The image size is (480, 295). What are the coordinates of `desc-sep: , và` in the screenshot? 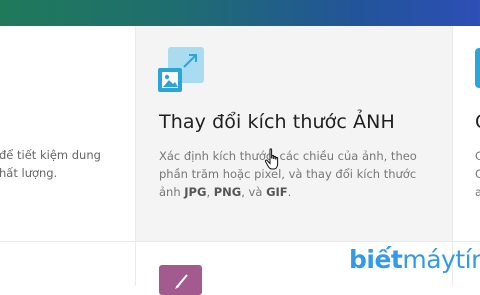 It's located at (254, 192).